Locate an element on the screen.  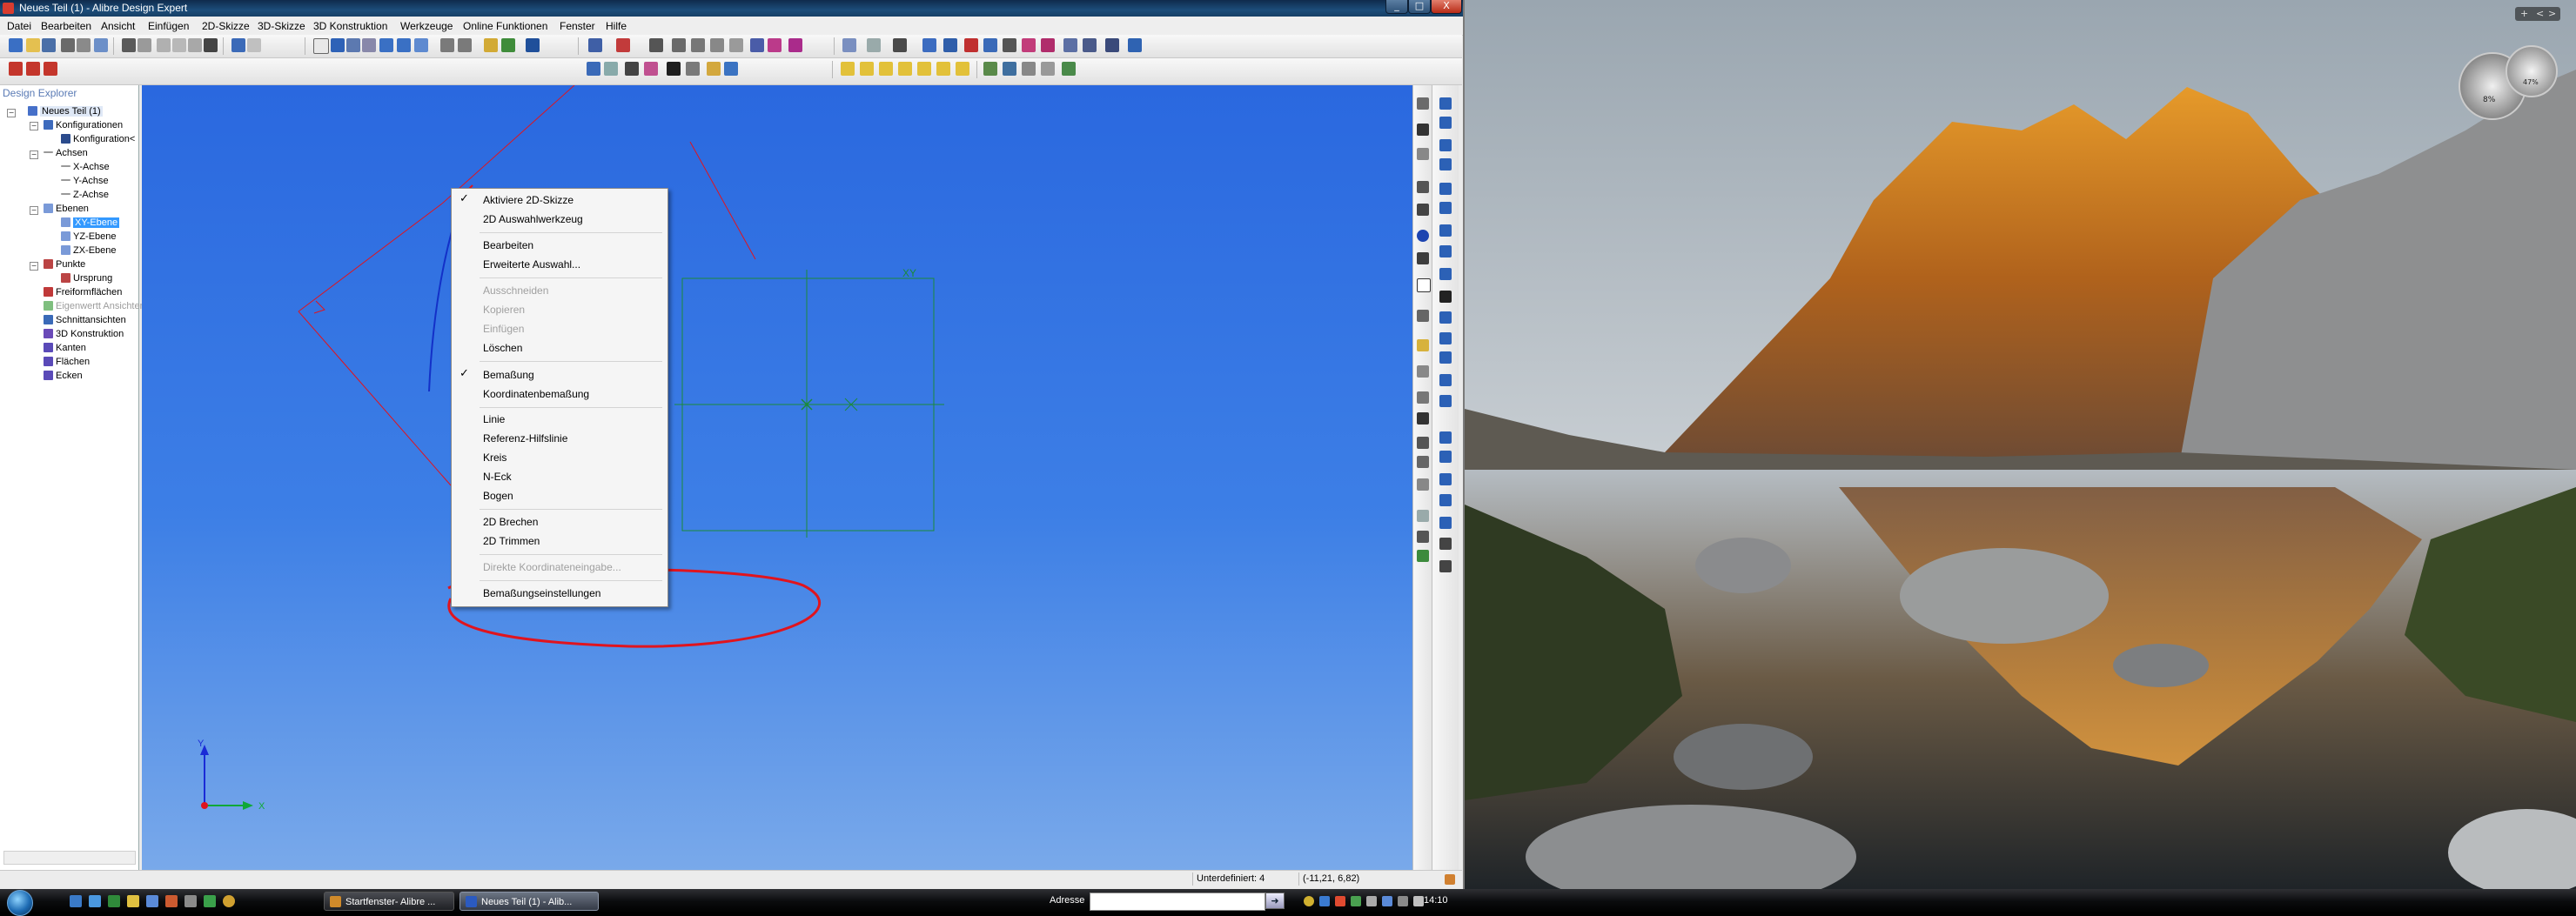
tree-node-planes: Ebenen is located at coordinates (66, 209).